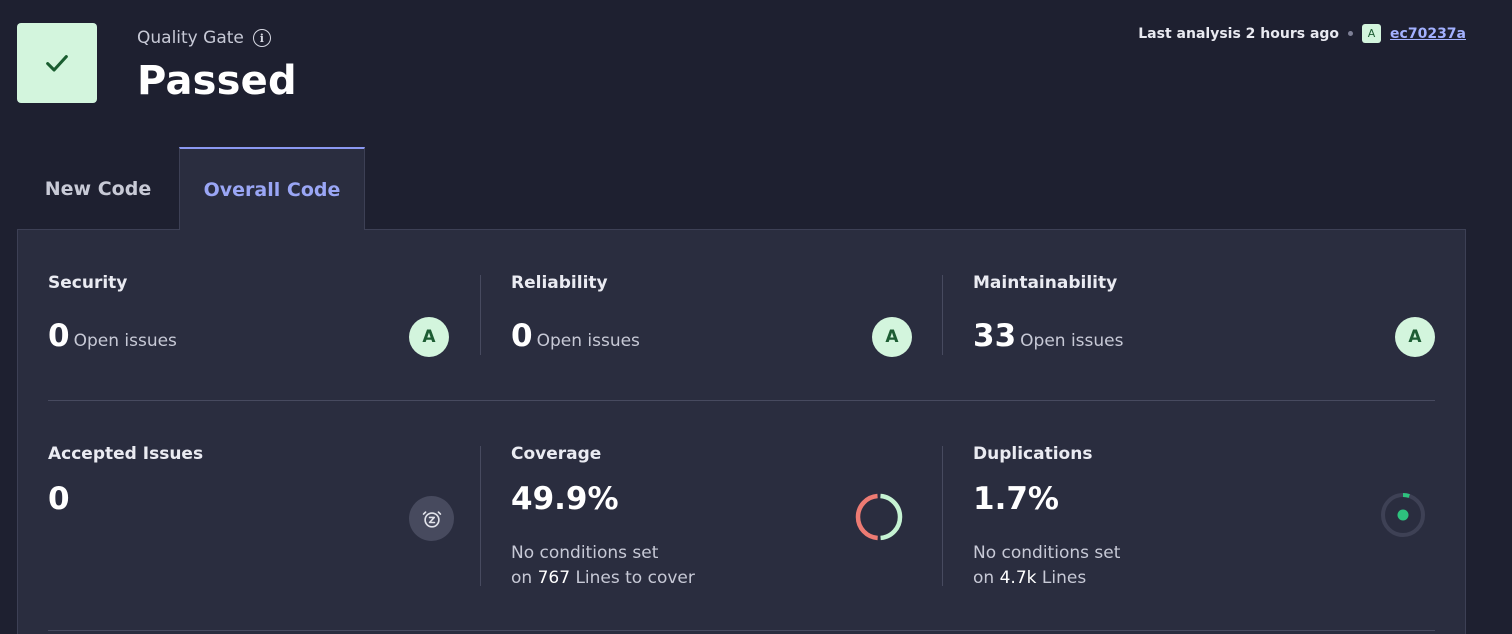  What do you see at coordinates (1047, 565) in the screenshot?
I see `duplications-note: No conditions set on 4.7k Lines` at bounding box center [1047, 565].